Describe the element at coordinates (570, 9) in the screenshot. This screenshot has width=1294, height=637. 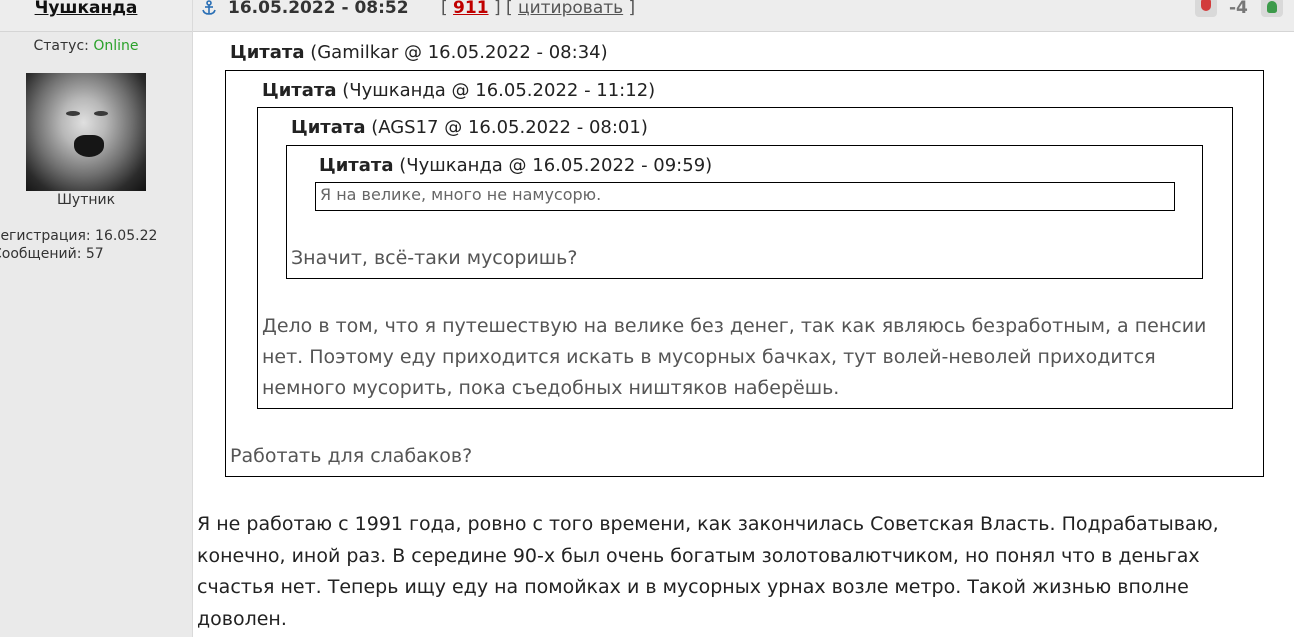
I see `quote-link: цитировать` at that location.